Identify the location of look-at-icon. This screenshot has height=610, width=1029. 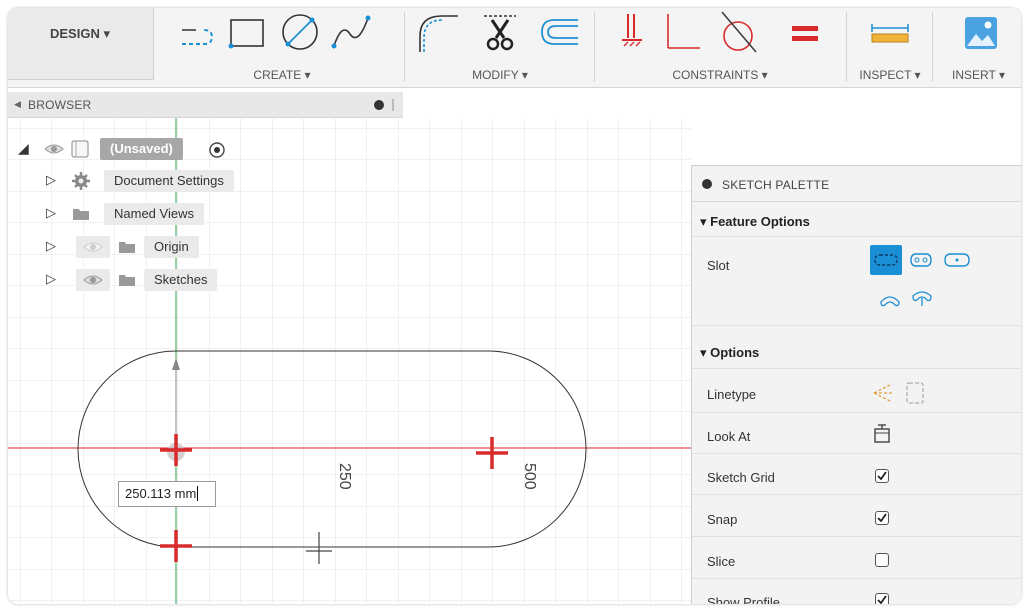
(882, 433).